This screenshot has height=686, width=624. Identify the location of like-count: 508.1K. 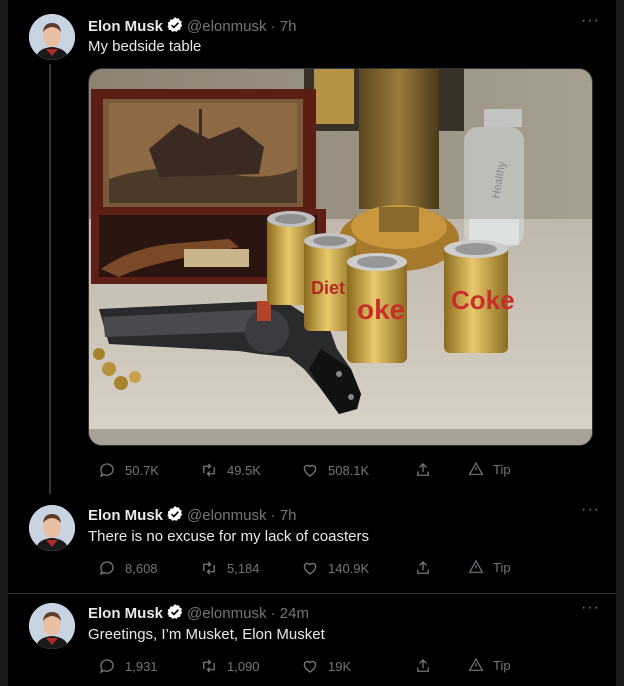
(349, 470).